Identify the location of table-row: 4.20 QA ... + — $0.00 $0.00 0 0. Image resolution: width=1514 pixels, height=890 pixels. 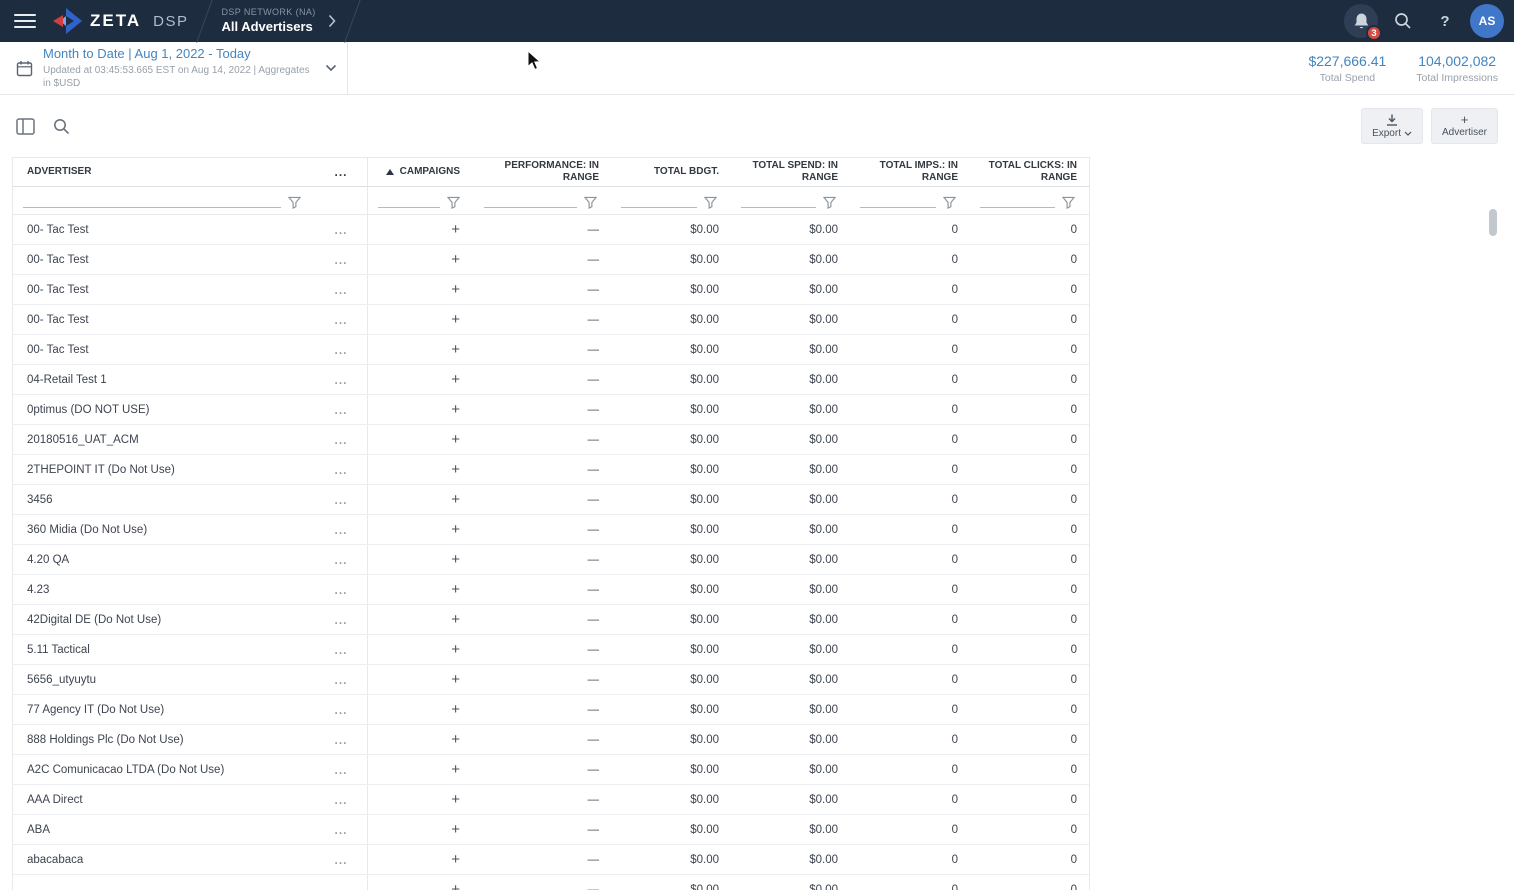
(551, 560).